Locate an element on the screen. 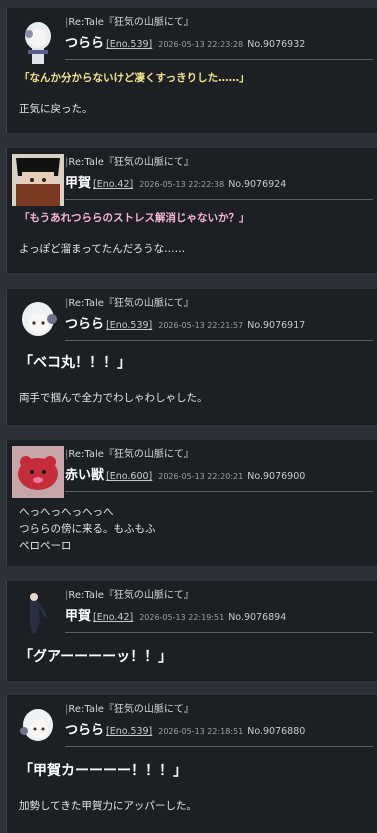  character-name: 赤い獣 is located at coordinates (84, 475).